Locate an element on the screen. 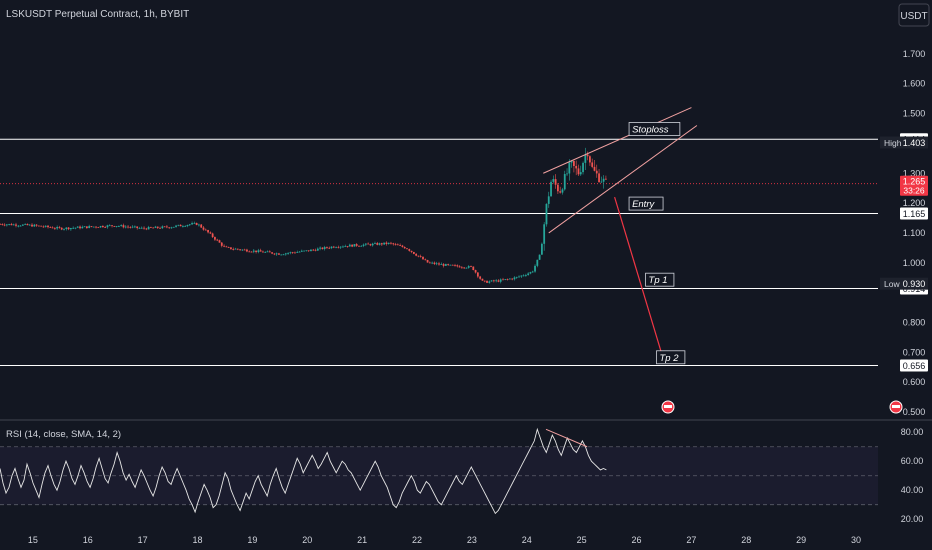 The width and height of the screenshot is (932, 550). currency-button: USDT is located at coordinates (914, 15).